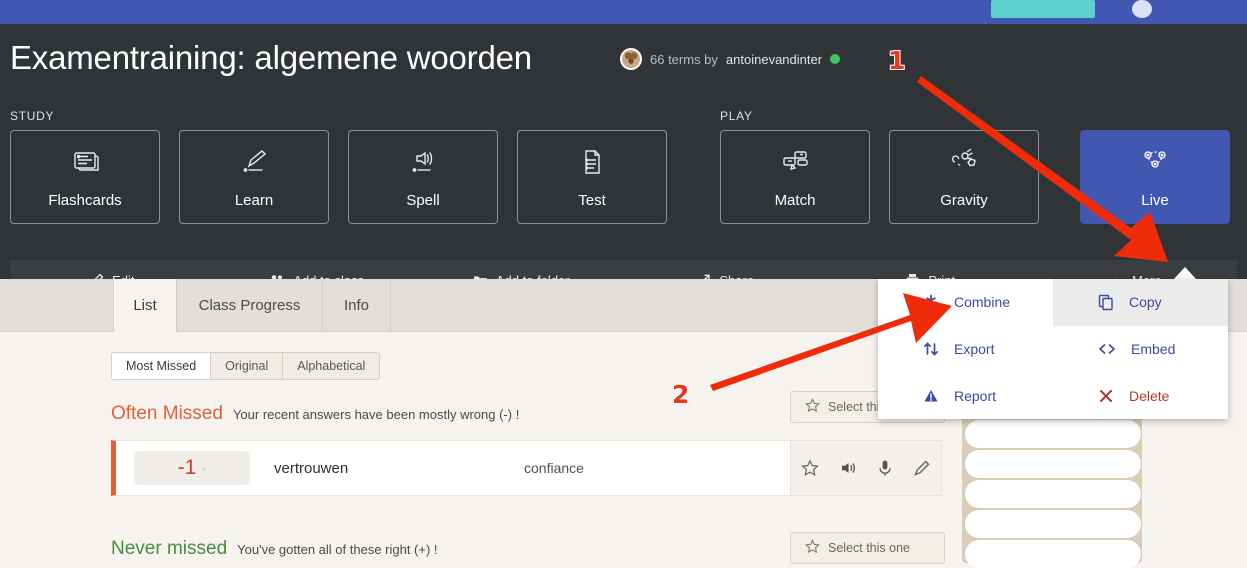  Describe the element at coordinates (835, 59) in the screenshot. I see `online-status-dot` at that location.